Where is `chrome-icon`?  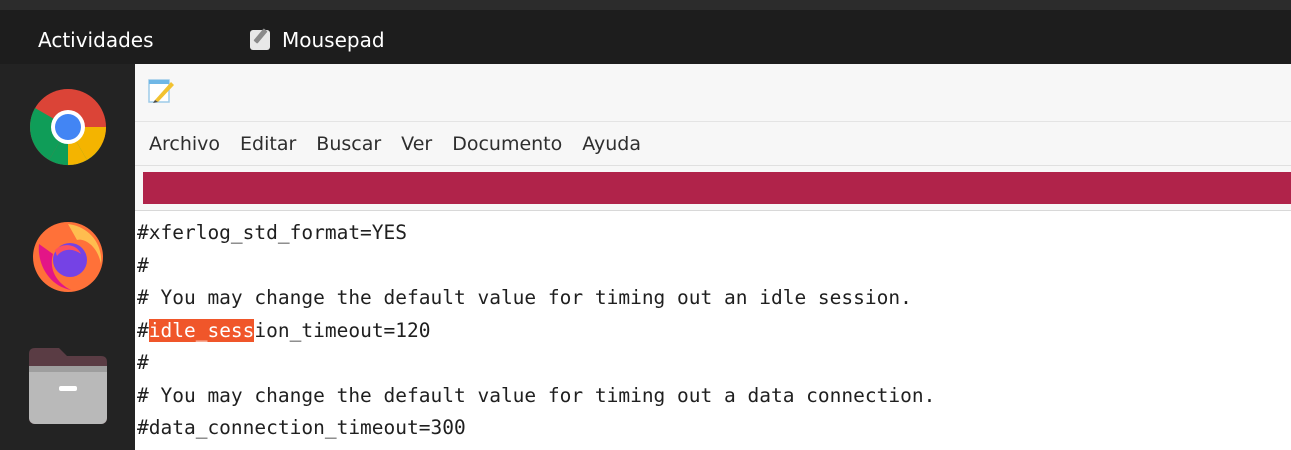
chrome-icon is located at coordinates (68, 127).